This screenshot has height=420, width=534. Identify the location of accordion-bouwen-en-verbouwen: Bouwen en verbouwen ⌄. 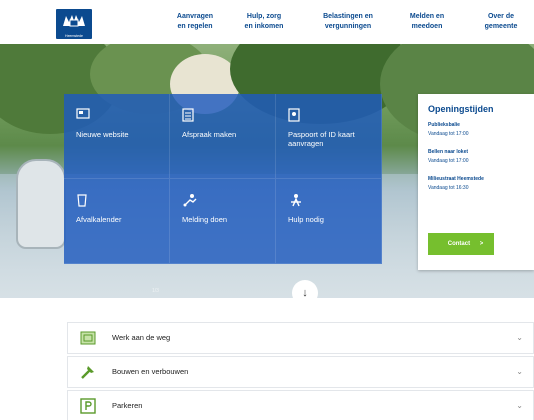
(300, 372).